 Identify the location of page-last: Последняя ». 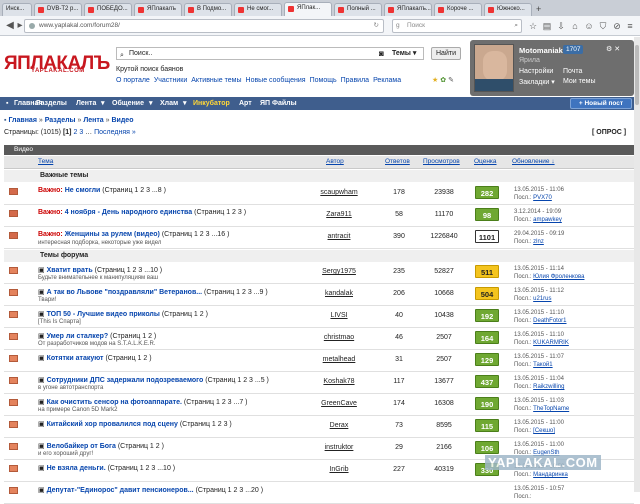
(115, 132).